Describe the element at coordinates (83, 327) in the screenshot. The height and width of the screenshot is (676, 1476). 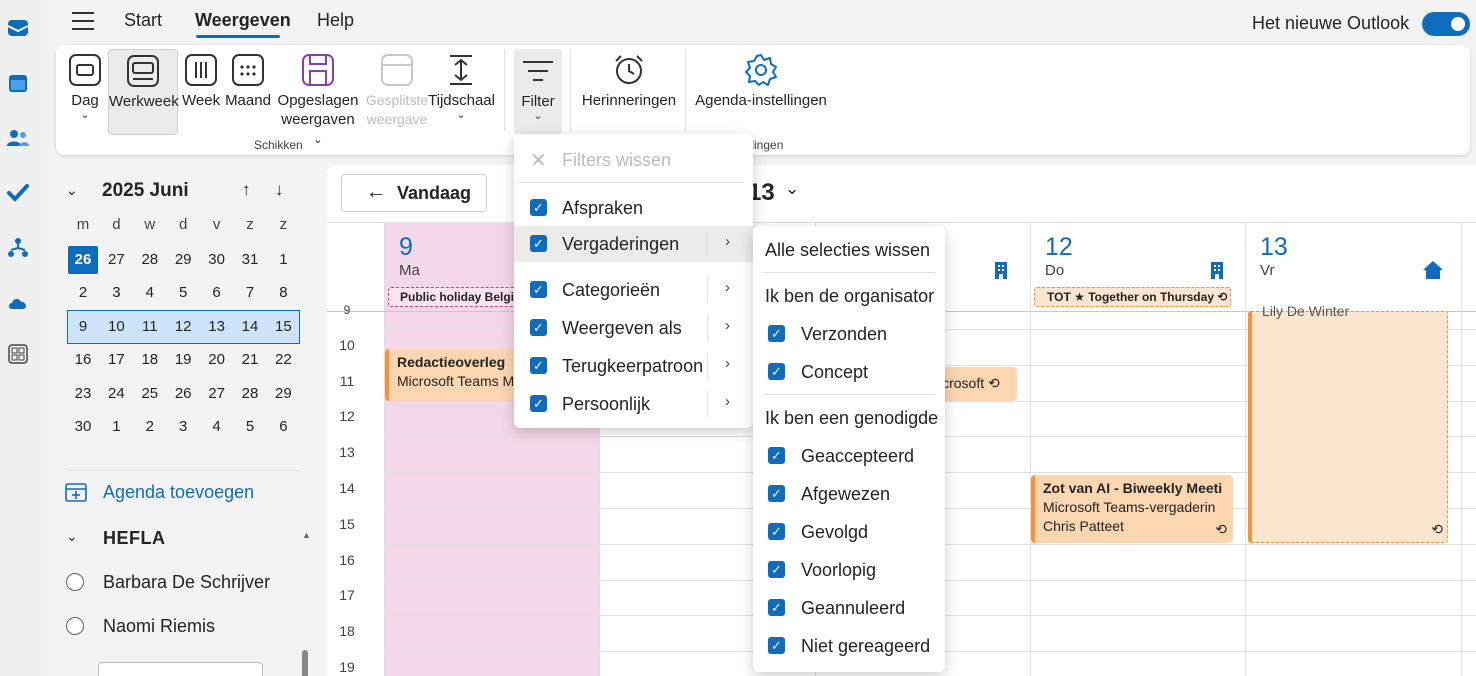
I see `mini-calendar-day: 9` at that location.